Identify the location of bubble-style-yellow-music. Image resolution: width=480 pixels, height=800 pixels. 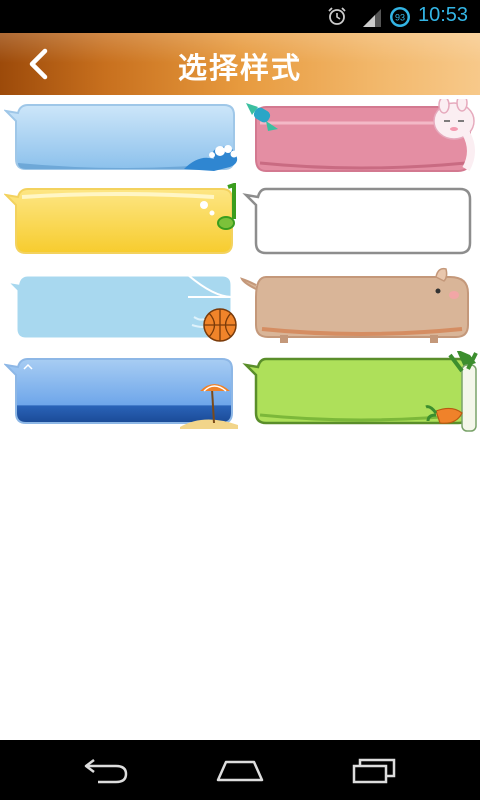
(123, 225).